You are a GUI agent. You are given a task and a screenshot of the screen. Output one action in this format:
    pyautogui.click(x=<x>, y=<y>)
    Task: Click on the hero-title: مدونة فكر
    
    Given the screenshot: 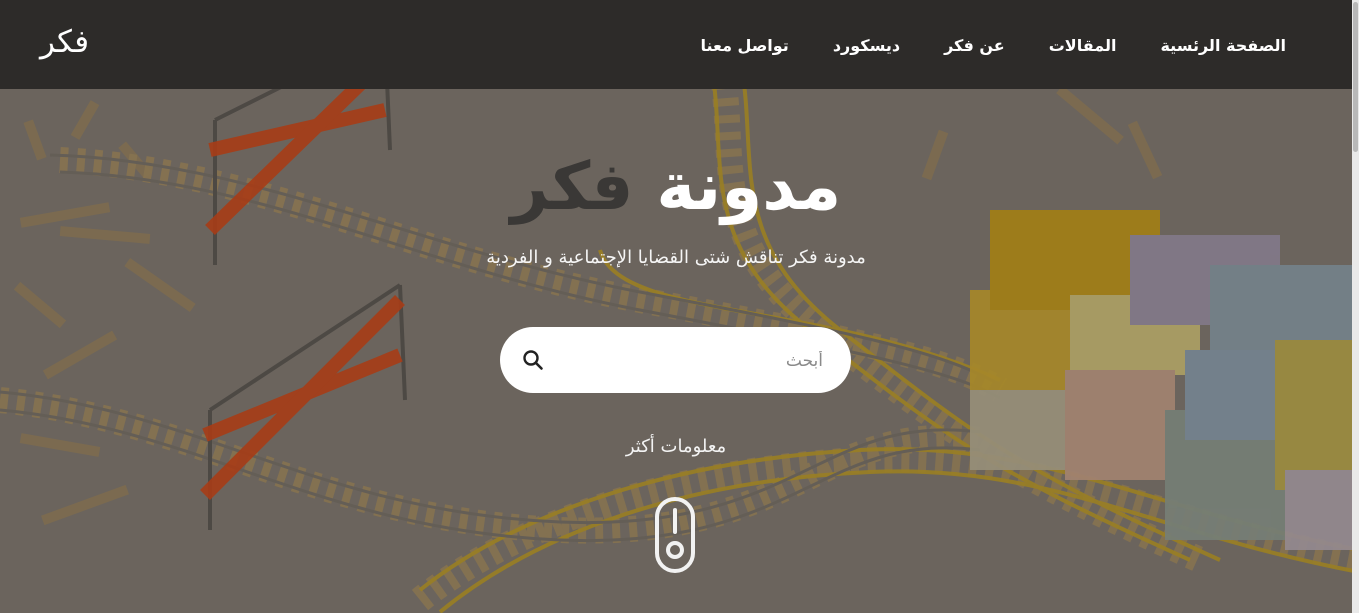 What is the action you would take?
    pyautogui.click(x=676, y=187)
    